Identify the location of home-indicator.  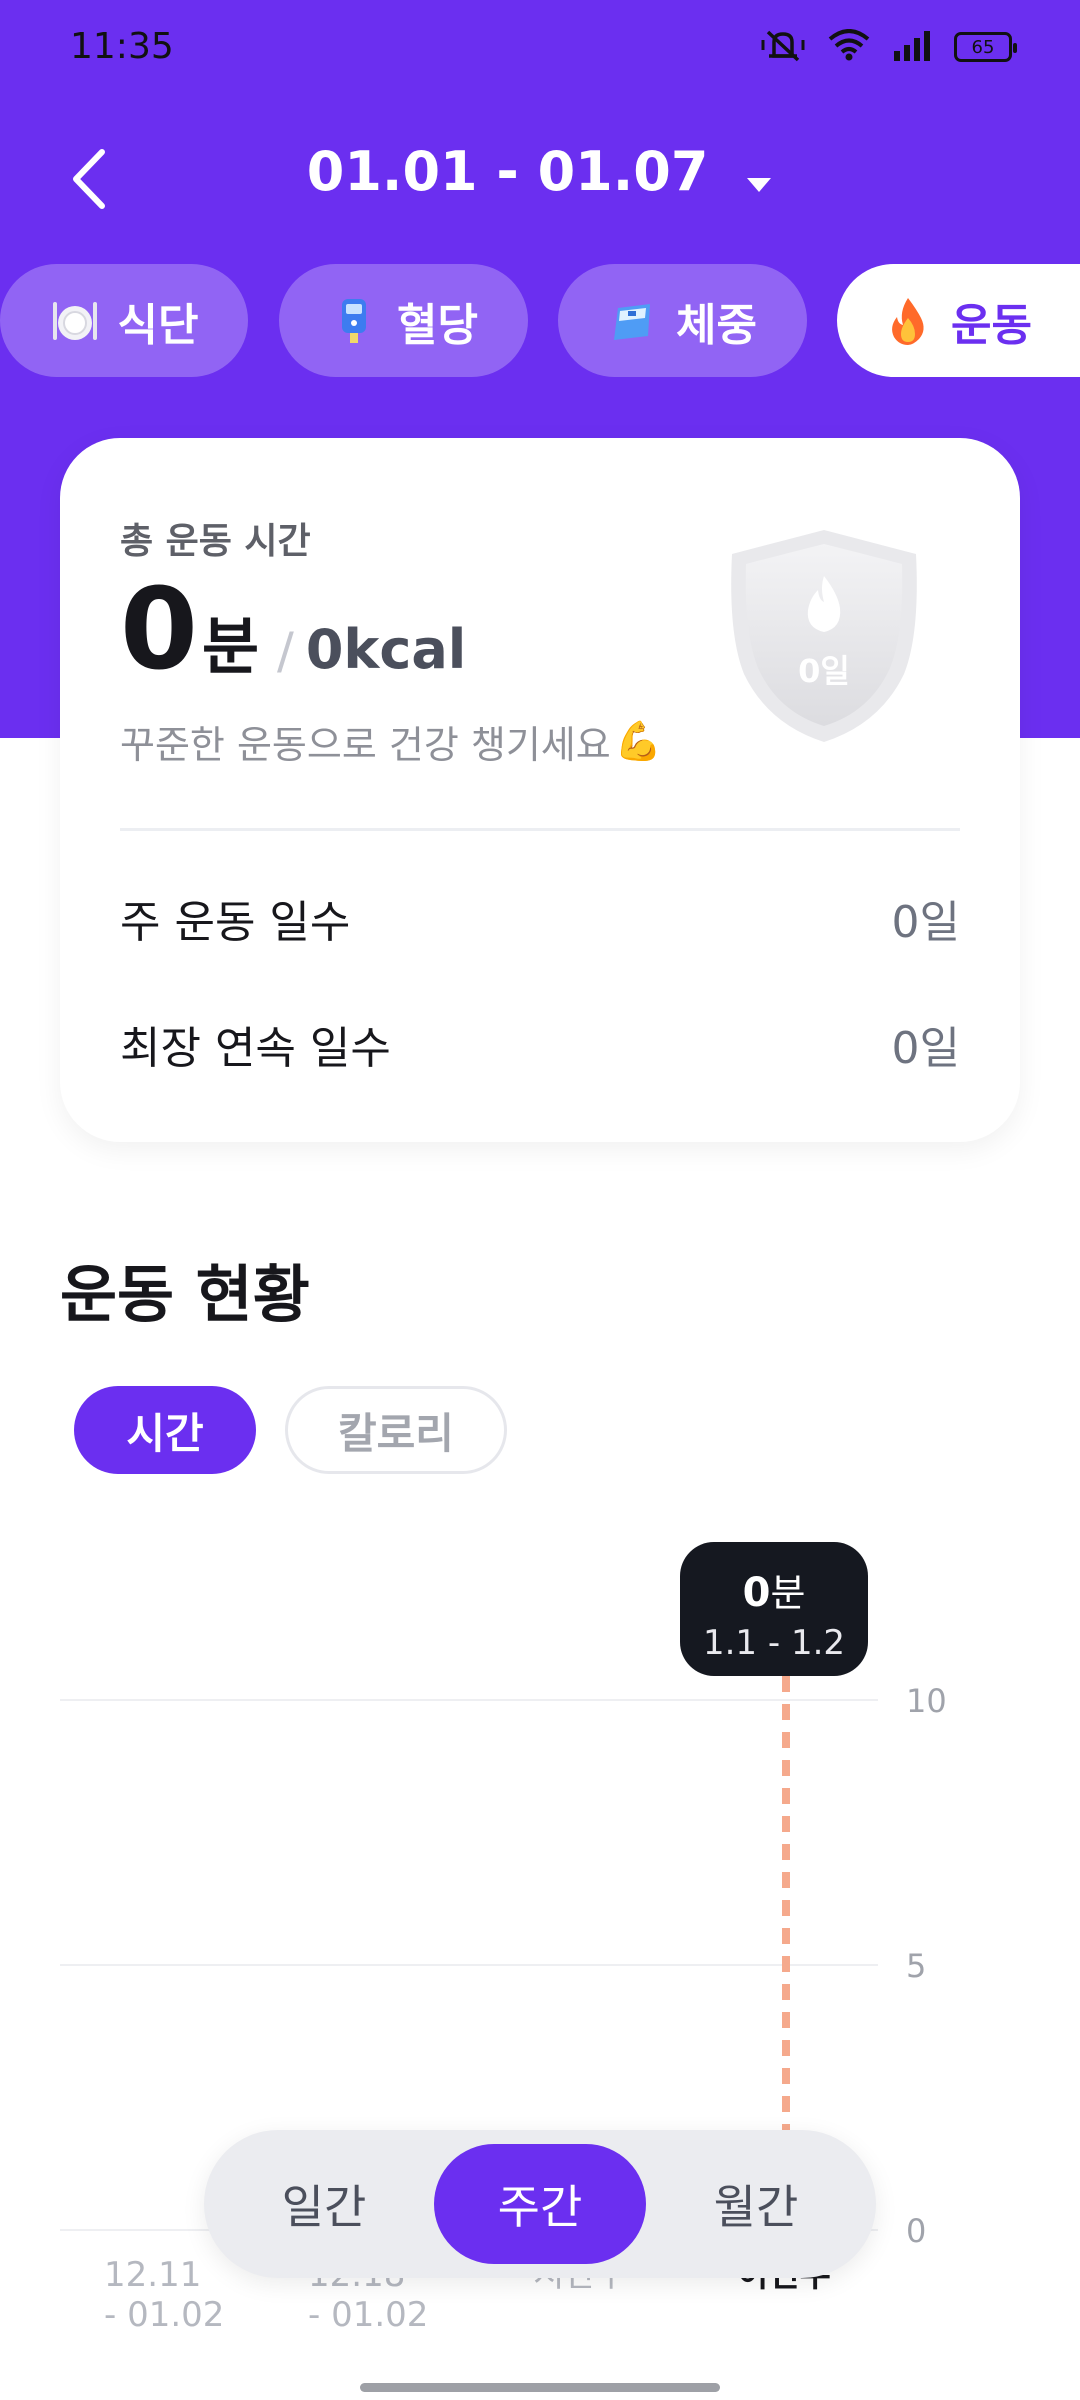
(540, 2387).